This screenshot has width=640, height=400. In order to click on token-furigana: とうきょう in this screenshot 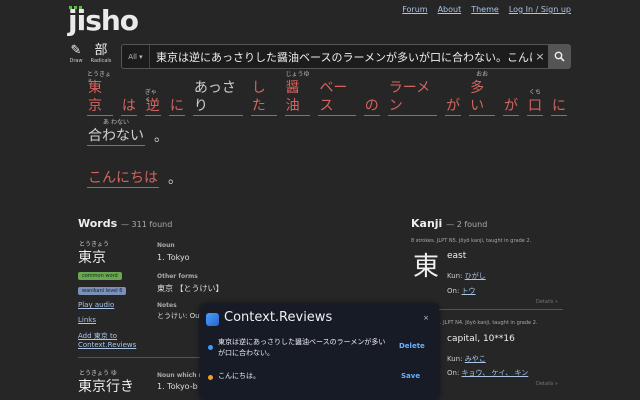, I will do `click(99, 78)`.